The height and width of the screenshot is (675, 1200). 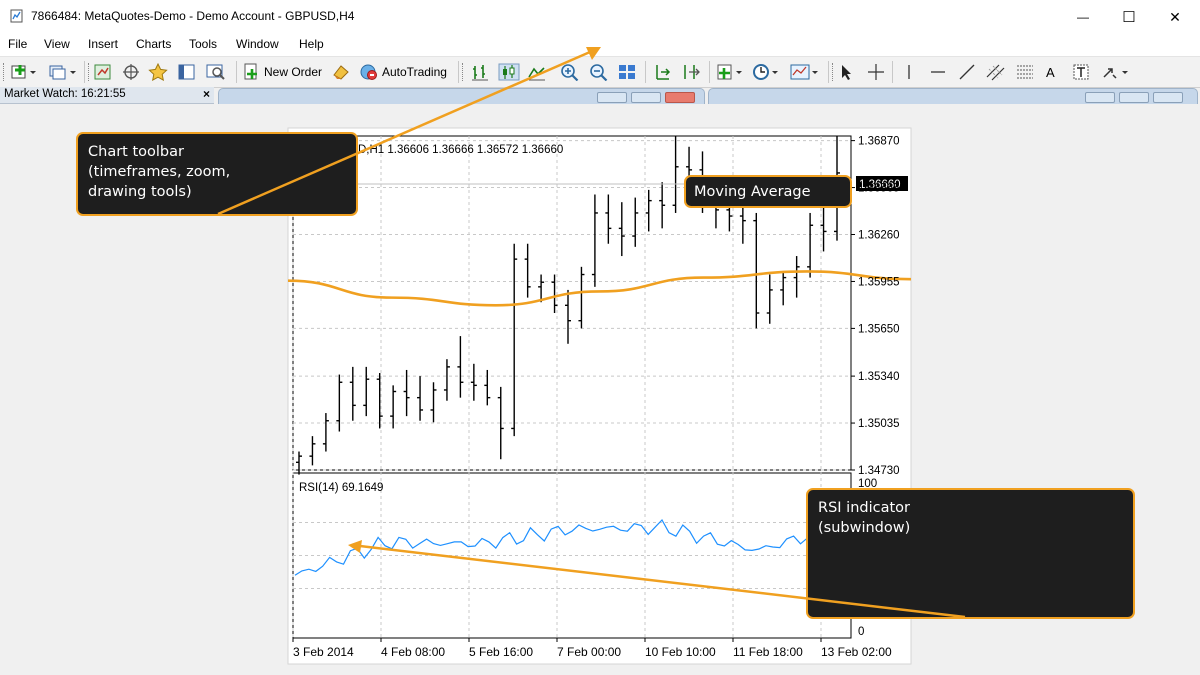 I want to click on price-tick-label: 1.35955, so click(x=879, y=282).